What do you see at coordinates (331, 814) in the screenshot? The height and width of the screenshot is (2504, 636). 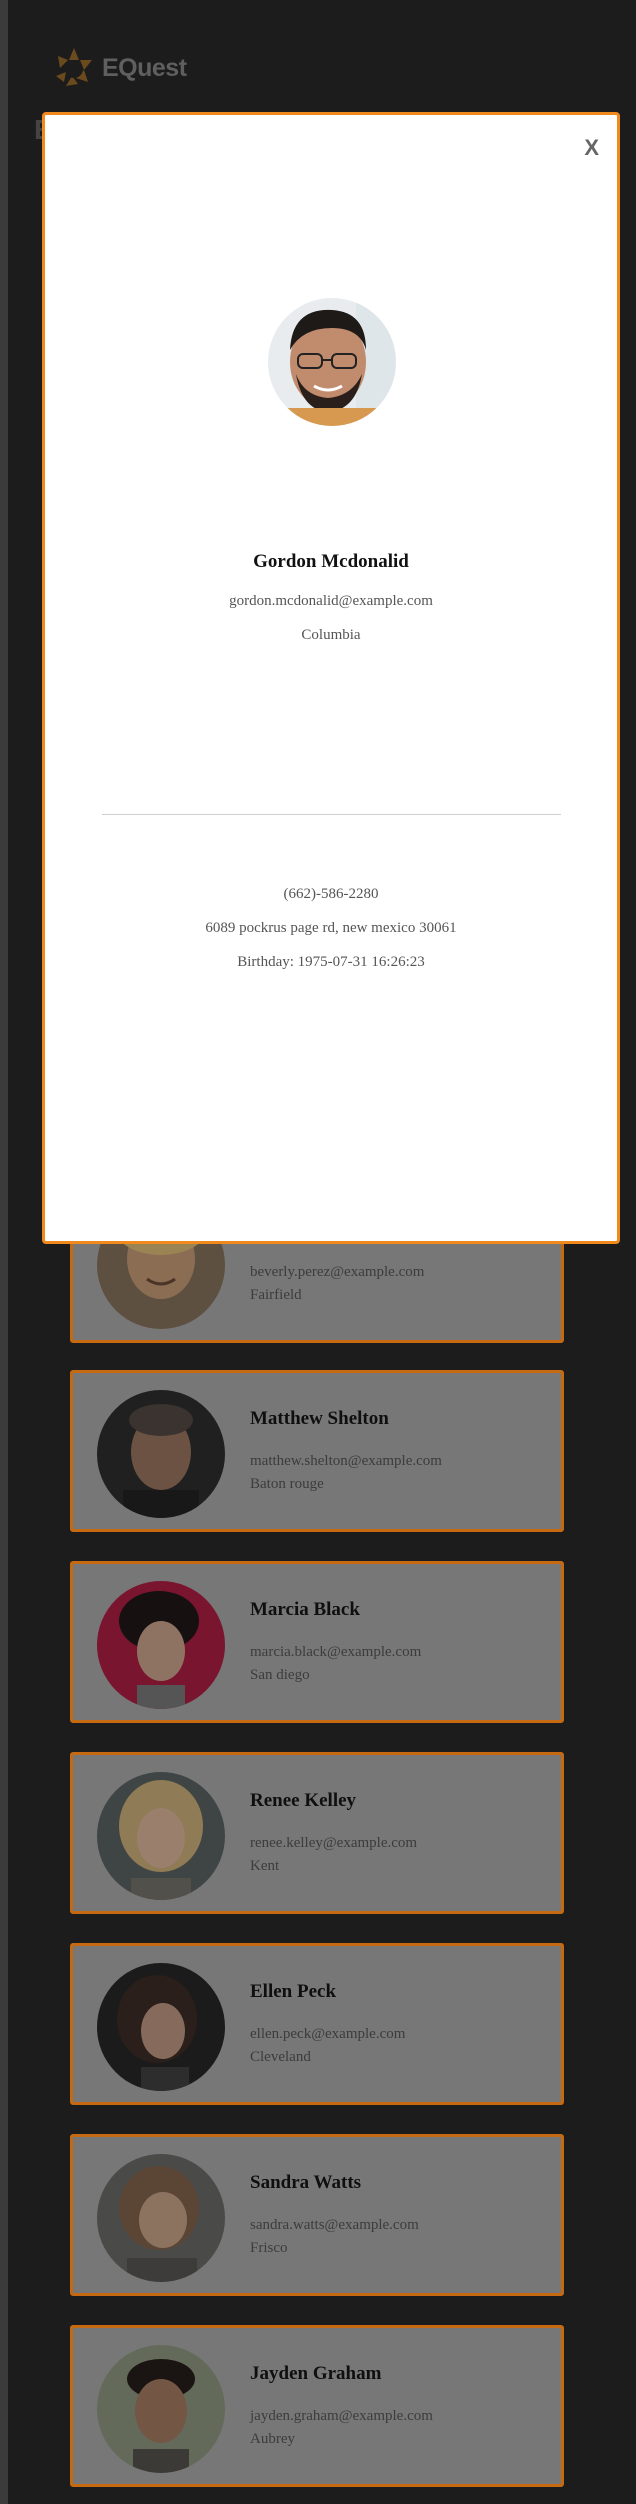 I see `divider` at bounding box center [331, 814].